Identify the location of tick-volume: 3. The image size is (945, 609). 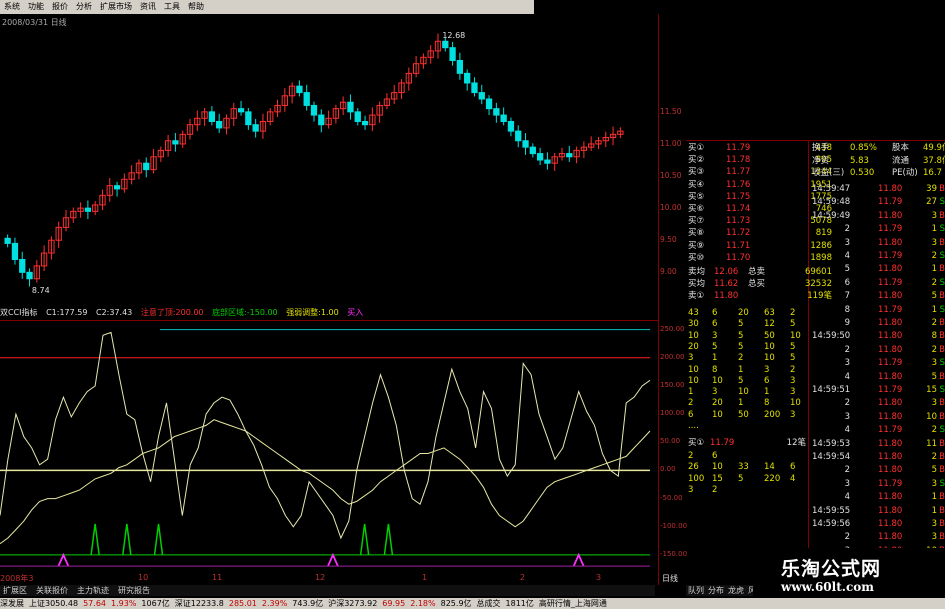
(934, 215).